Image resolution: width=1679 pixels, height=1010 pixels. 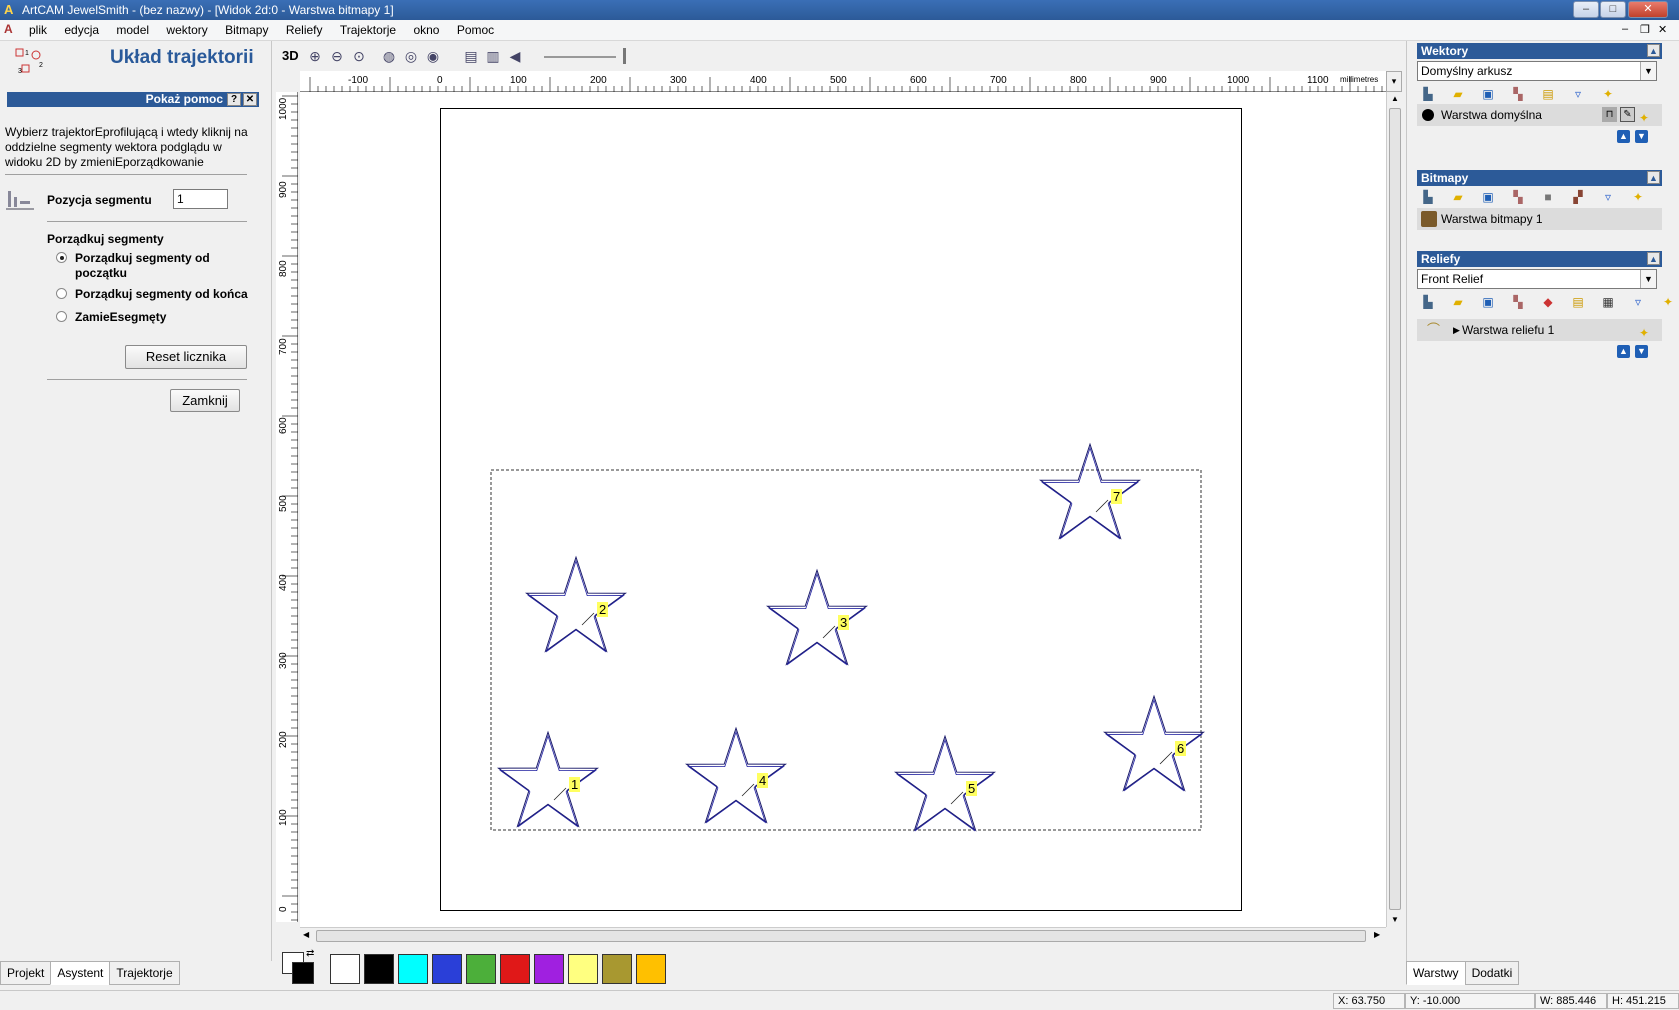 I want to click on close-window-button: ✕, so click(x=1648, y=9).